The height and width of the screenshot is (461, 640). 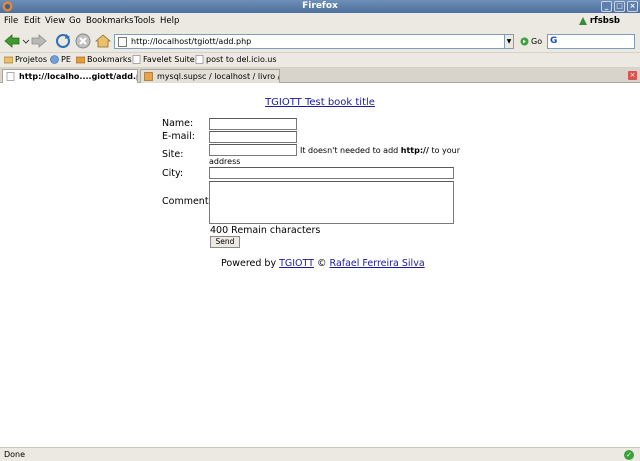 I want to click on stop-icon, so click(x=83, y=41).